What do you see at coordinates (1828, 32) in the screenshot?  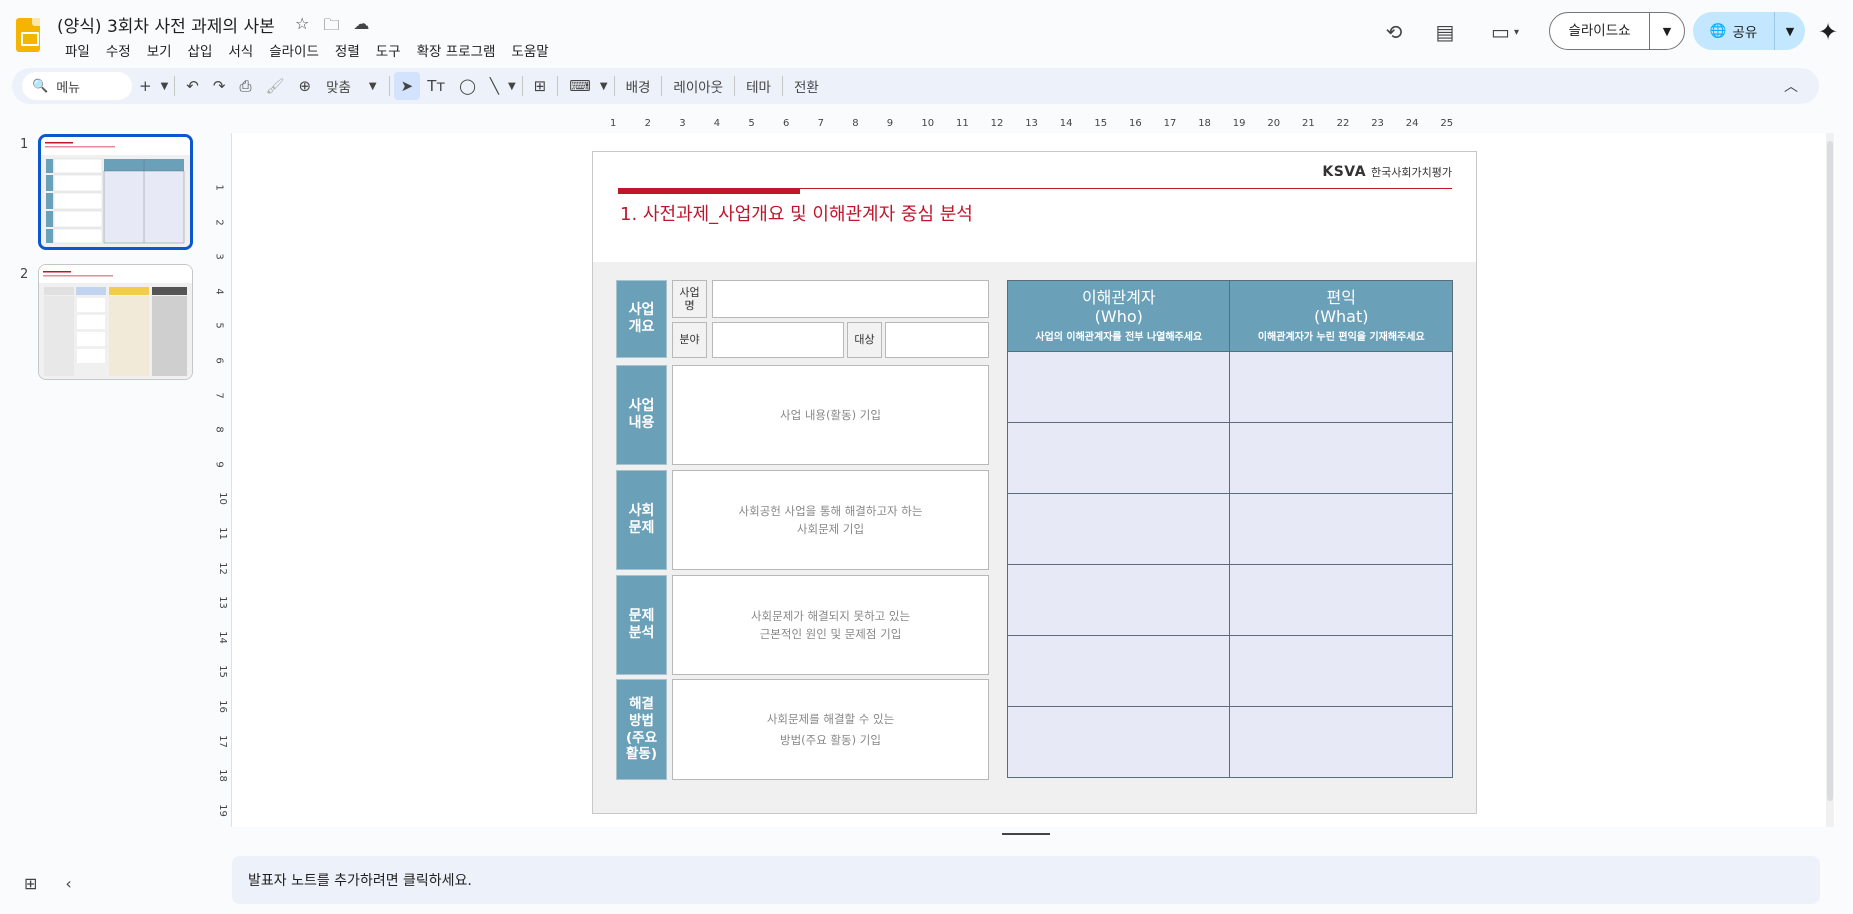 I see `gemini-sparkle-icon: ✦` at bounding box center [1828, 32].